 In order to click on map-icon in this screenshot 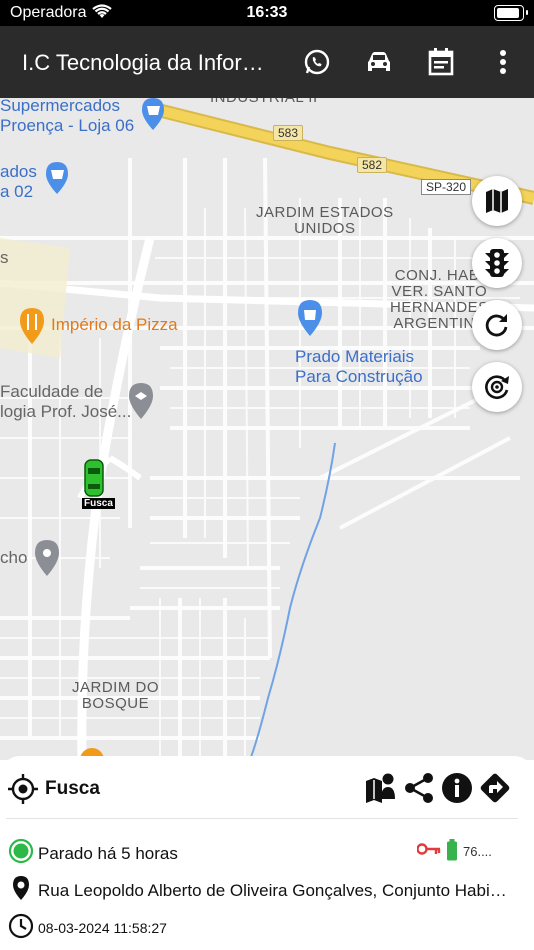, I will do `click(497, 201)`.